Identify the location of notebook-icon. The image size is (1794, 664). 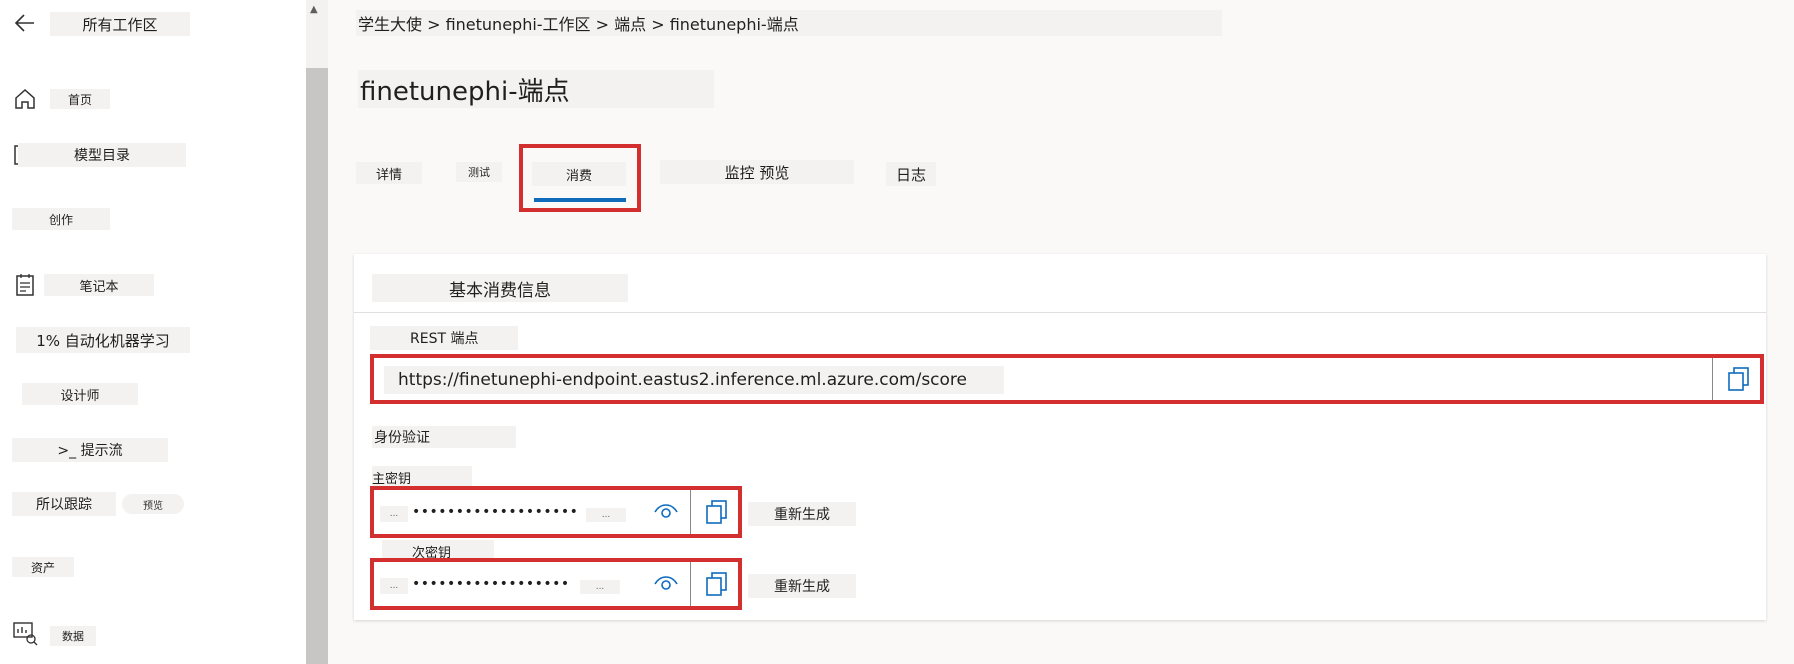
(25, 285).